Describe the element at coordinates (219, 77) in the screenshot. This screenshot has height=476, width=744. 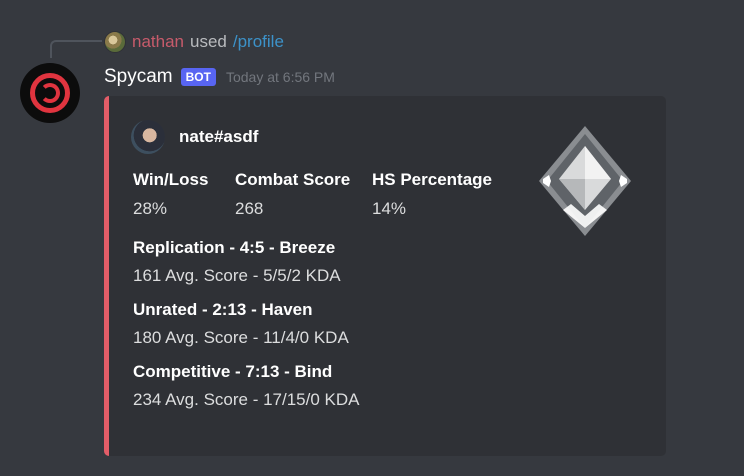
I see `message-header: Spycam BOT Today at 6:56 PM` at that location.